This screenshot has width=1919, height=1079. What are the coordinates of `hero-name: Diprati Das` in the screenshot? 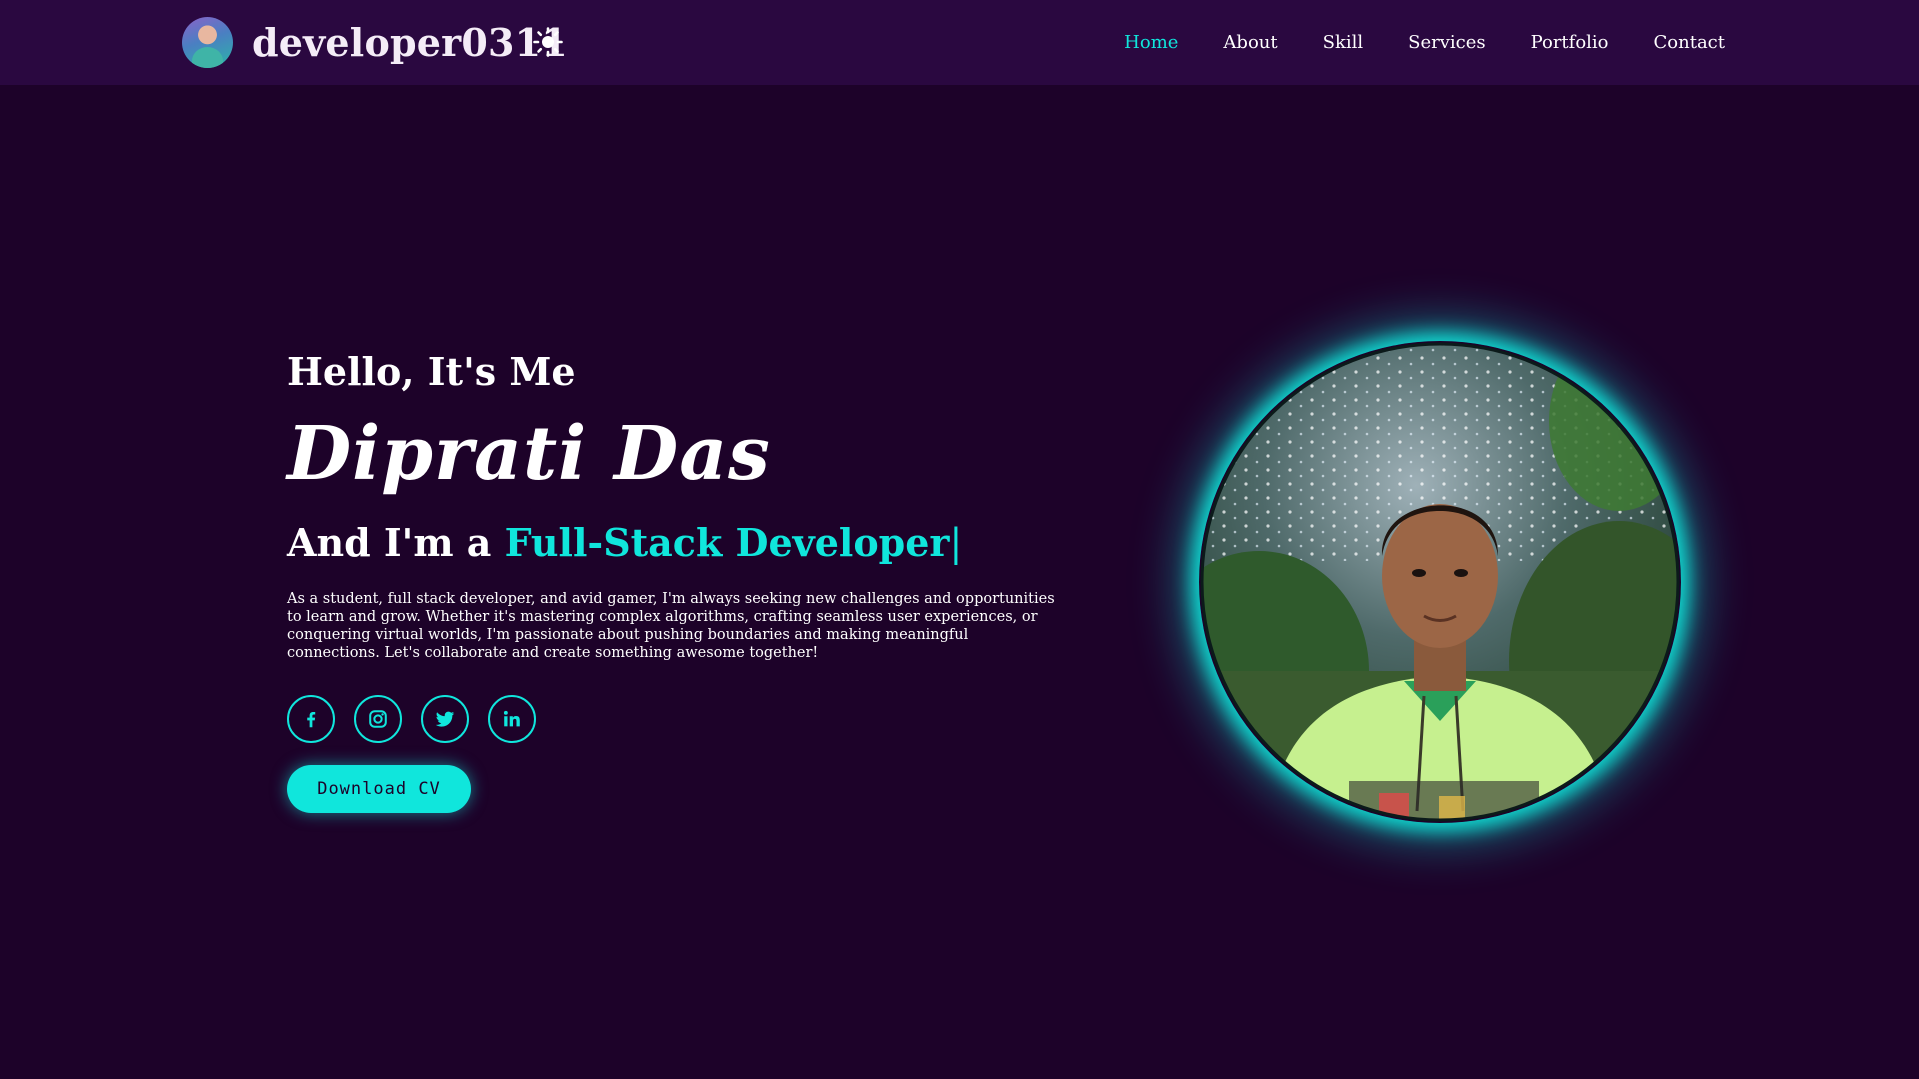 It's located at (529, 454).